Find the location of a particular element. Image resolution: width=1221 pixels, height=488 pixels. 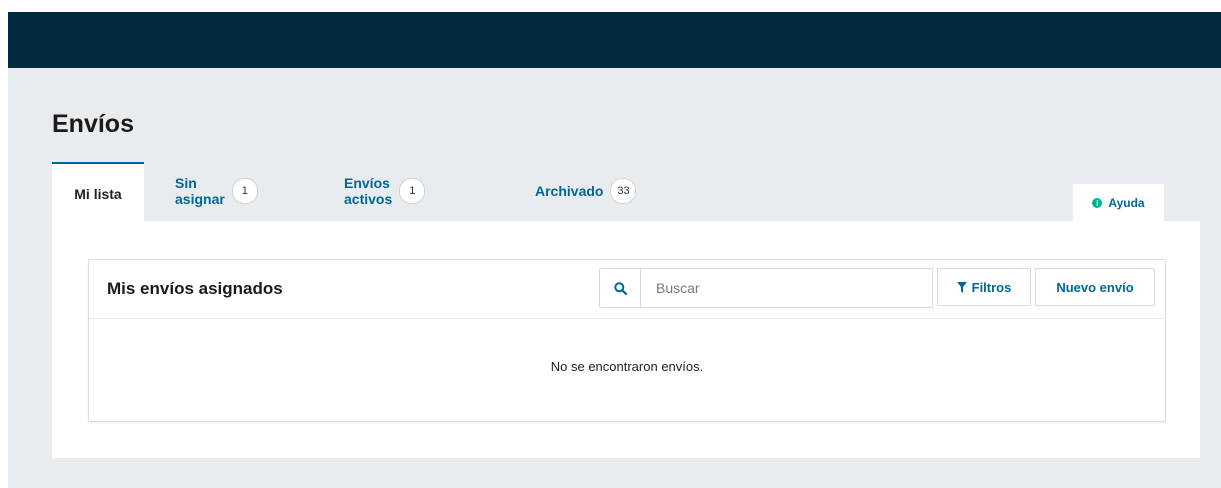

tab-archived: Archivado 33 is located at coordinates (586, 191).